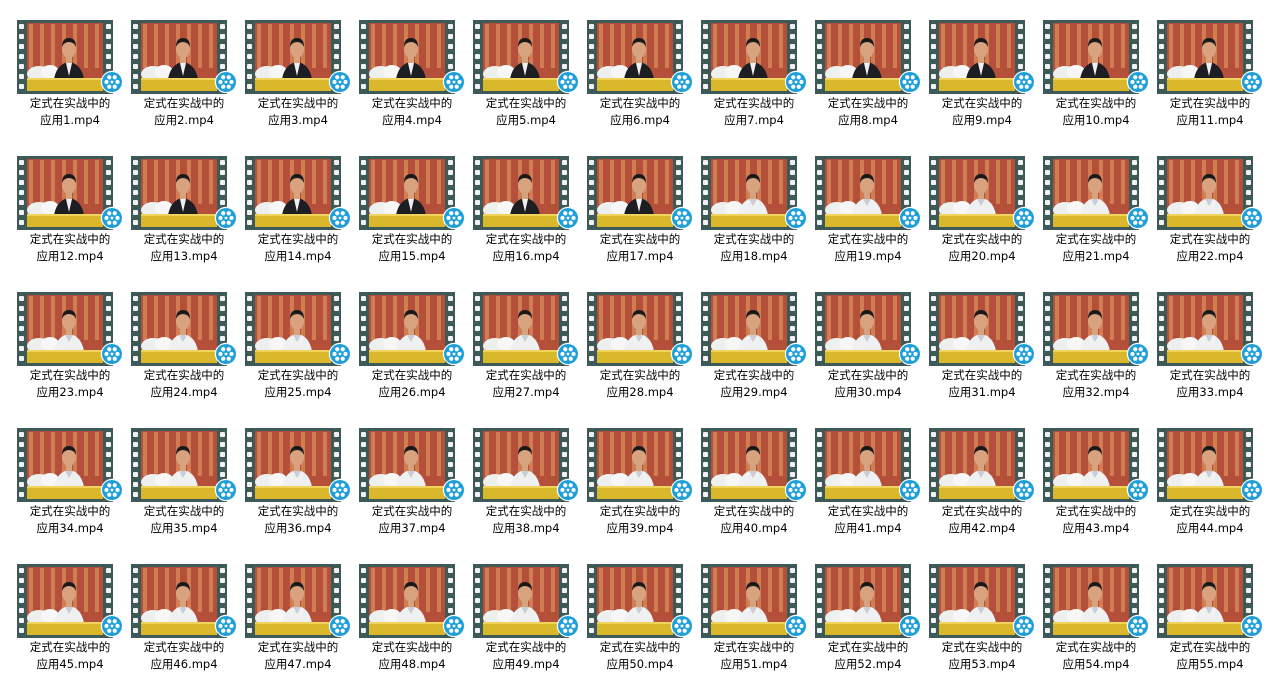  Describe the element at coordinates (640, 221) in the screenshot. I see `file-item: 定式在实战中的 应用17.mp4` at that location.